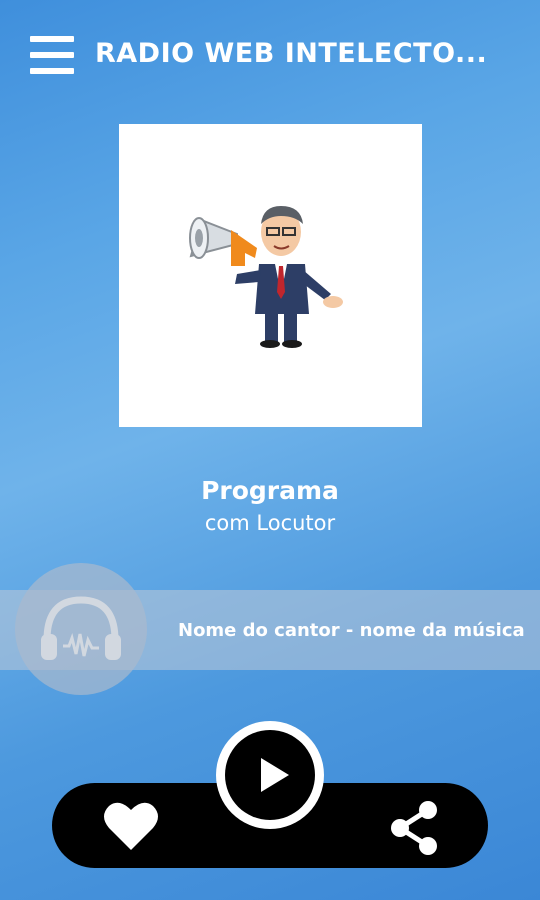  Describe the element at coordinates (266, 277) in the screenshot. I see `megaphone-businessman-illustration` at that location.